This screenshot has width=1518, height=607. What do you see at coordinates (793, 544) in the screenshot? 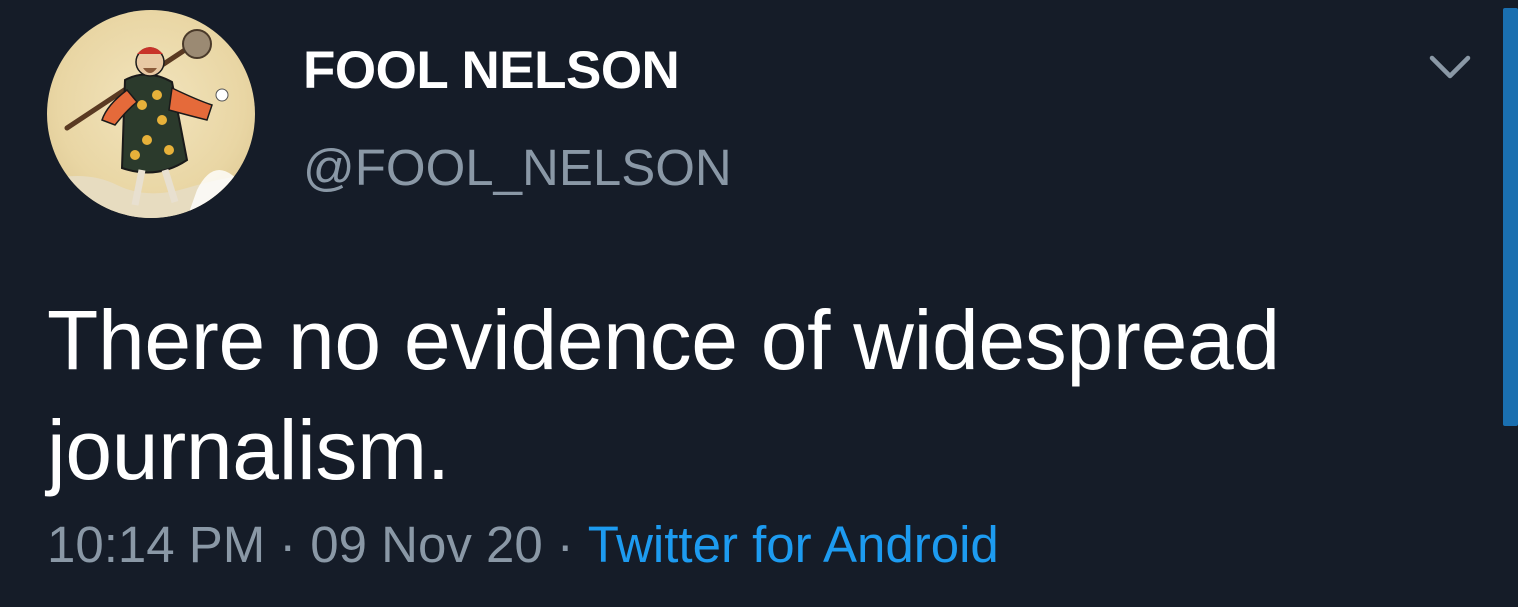
I see `tweet-source-link: Twitter for Android` at bounding box center [793, 544].